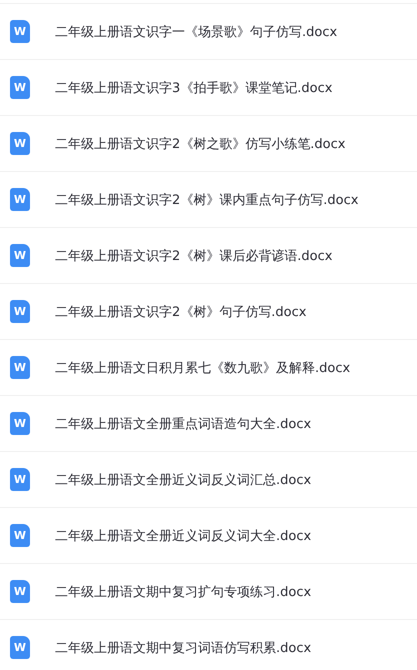 This screenshot has width=417, height=670. I want to click on file-list-item: W 二年级上册语文期中复习扩句专项练习.docx, so click(208, 591).